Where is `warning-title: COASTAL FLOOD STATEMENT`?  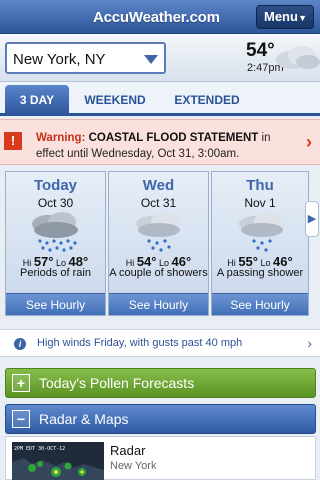
warning-title: COASTAL FLOOD STATEMENT is located at coordinates (173, 138).